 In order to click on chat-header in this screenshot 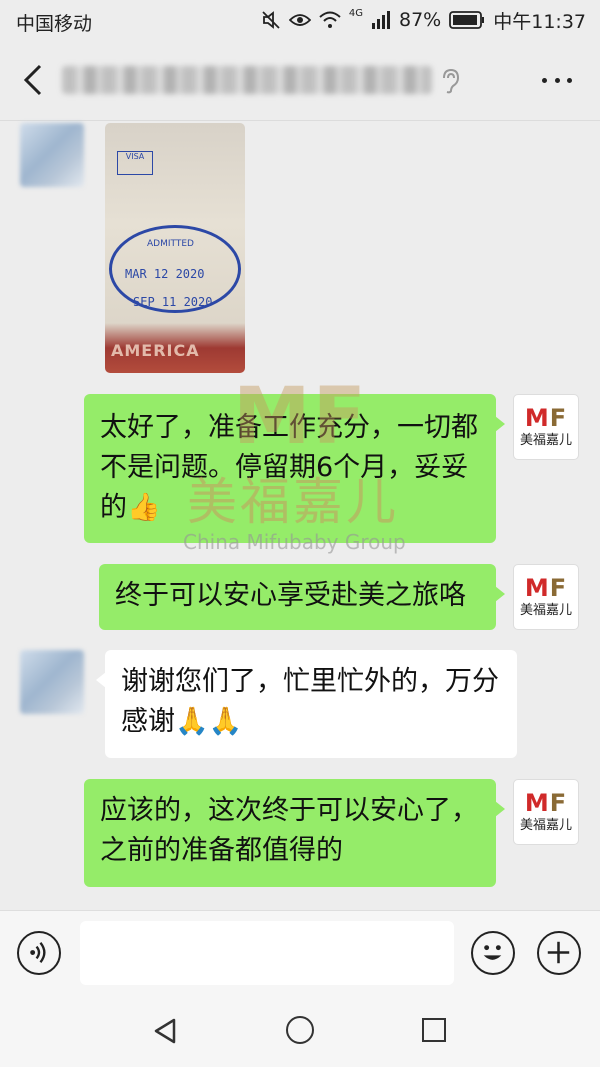, I will do `click(300, 80)`.